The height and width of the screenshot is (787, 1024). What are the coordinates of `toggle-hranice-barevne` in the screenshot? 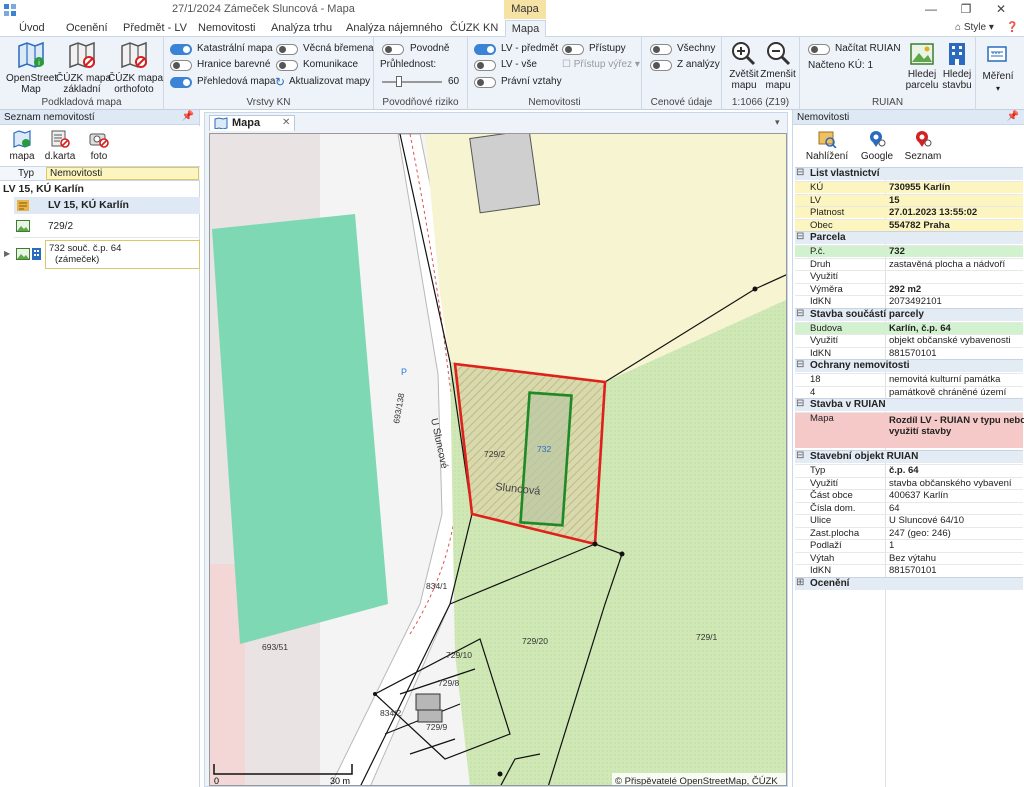 It's located at (181, 65).